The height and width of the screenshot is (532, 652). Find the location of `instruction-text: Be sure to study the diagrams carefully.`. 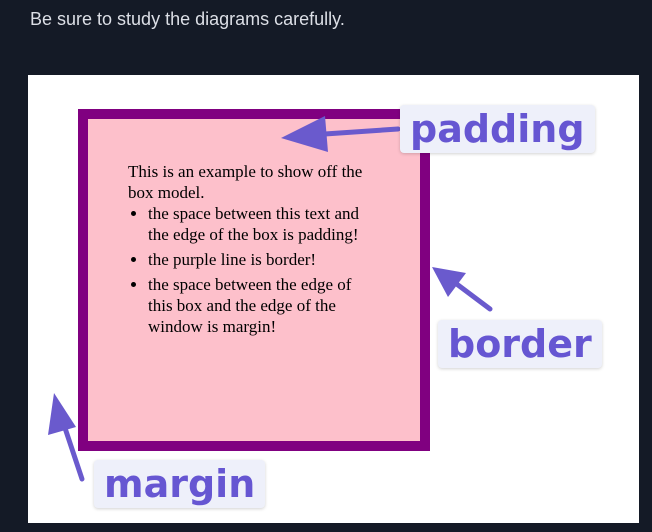

instruction-text: Be sure to study the diagrams carefully. is located at coordinates (187, 19).